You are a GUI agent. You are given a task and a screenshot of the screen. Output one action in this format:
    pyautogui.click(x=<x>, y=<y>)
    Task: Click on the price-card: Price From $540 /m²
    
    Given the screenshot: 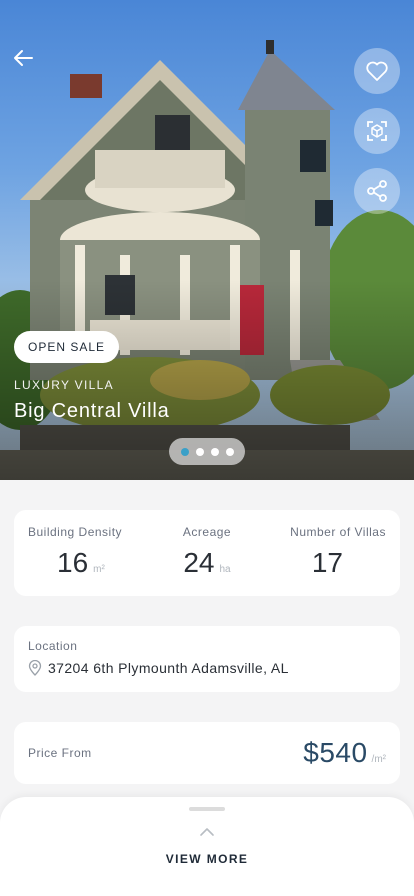 What is the action you would take?
    pyautogui.click(x=207, y=753)
    